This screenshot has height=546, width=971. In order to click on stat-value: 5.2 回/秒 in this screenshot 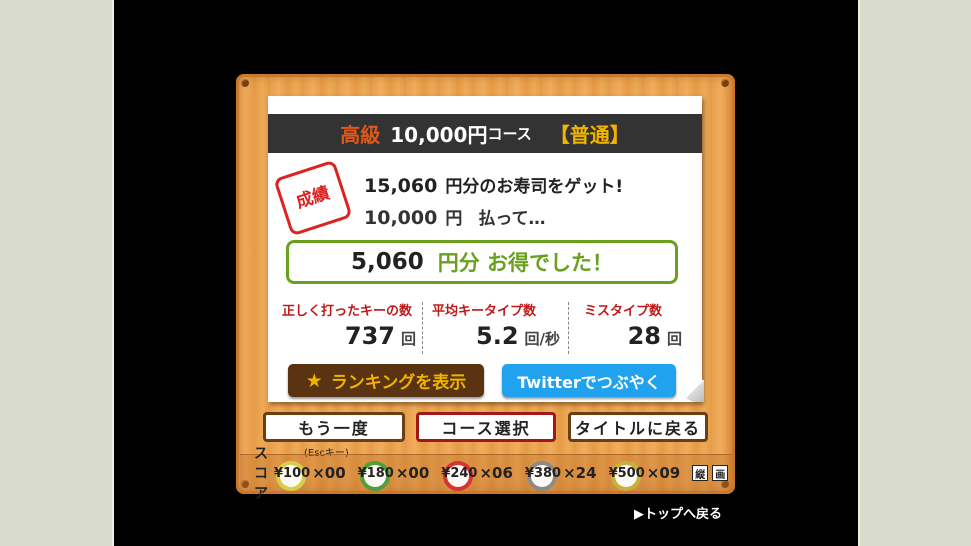, I will do `click(518, 336)`.